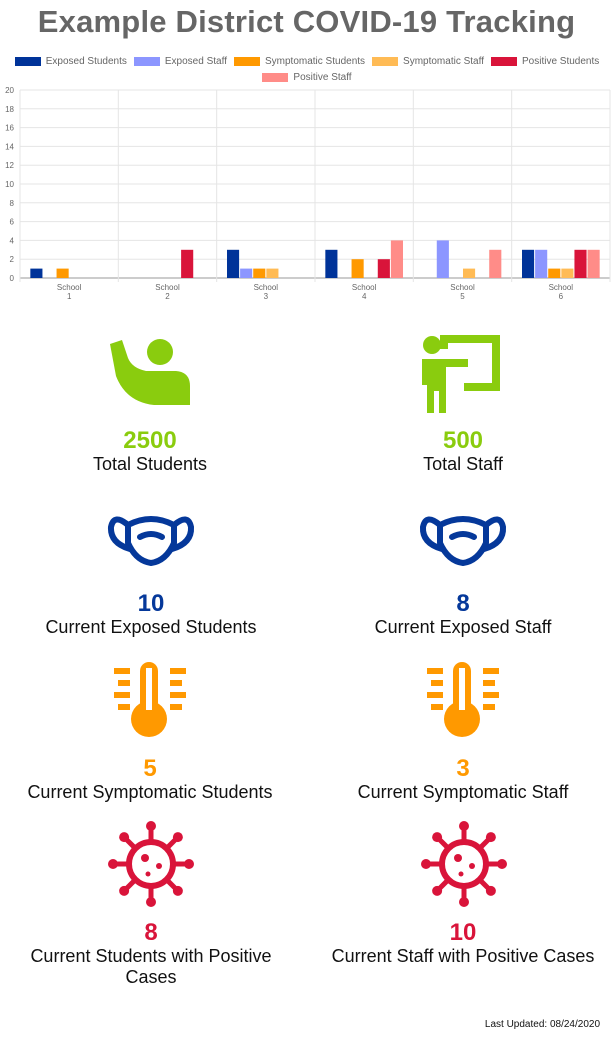 The image size is (613, 1041). Describe the element at coordinates (9, 90) in the screenshot. I see `y-tick-label: 20` at that location.